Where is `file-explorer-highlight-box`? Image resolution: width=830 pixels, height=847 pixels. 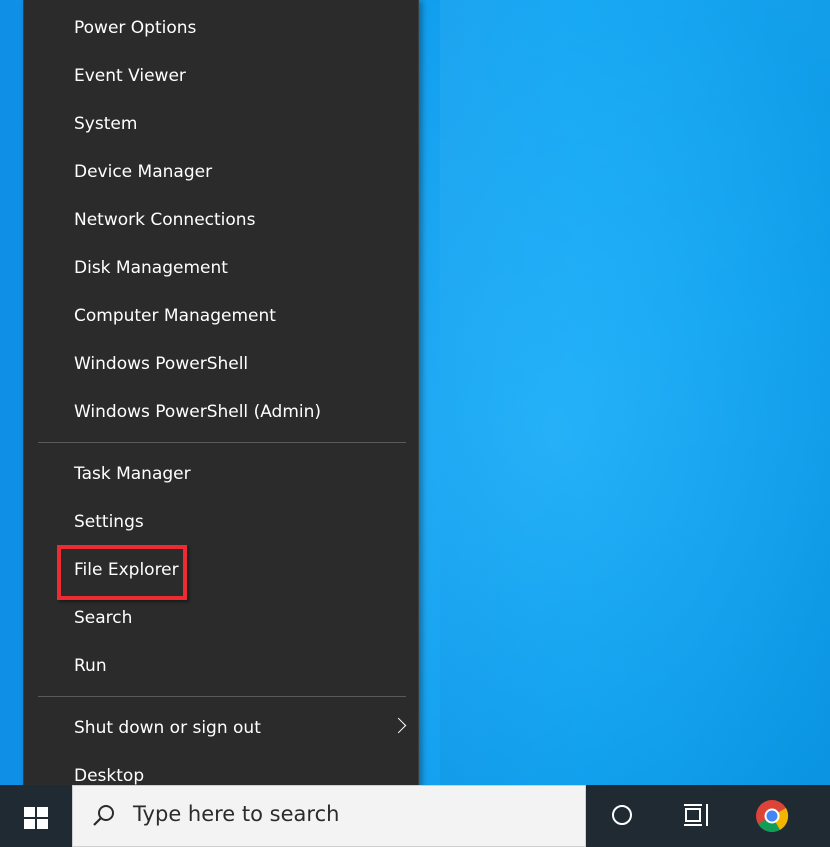
file-explorer-highlight-box is located at coordinates (122, 572).